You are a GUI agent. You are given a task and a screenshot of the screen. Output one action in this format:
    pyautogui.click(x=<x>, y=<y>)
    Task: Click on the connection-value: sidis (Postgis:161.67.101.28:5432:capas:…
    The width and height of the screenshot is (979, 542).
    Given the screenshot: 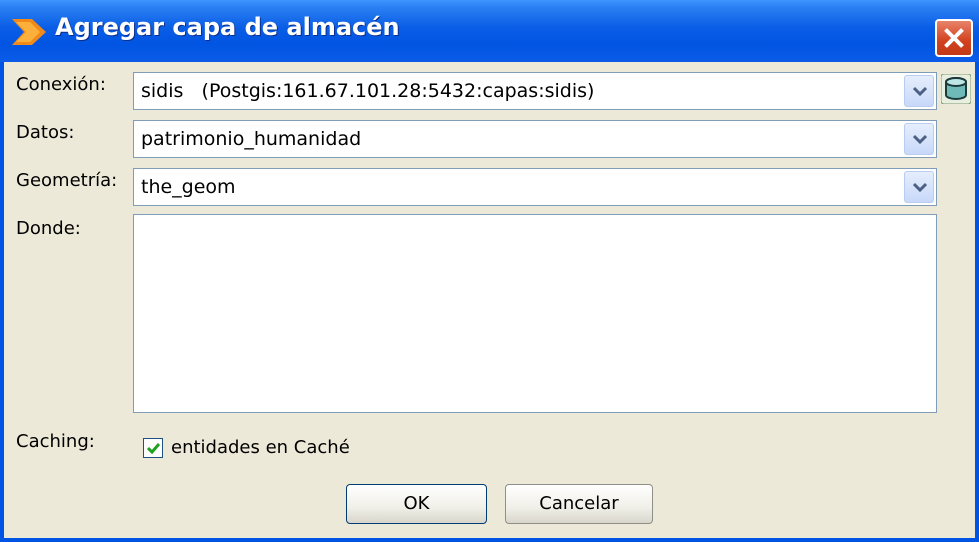 What is the action you would take?
    pyautogui.click(x=368, y=91)
    